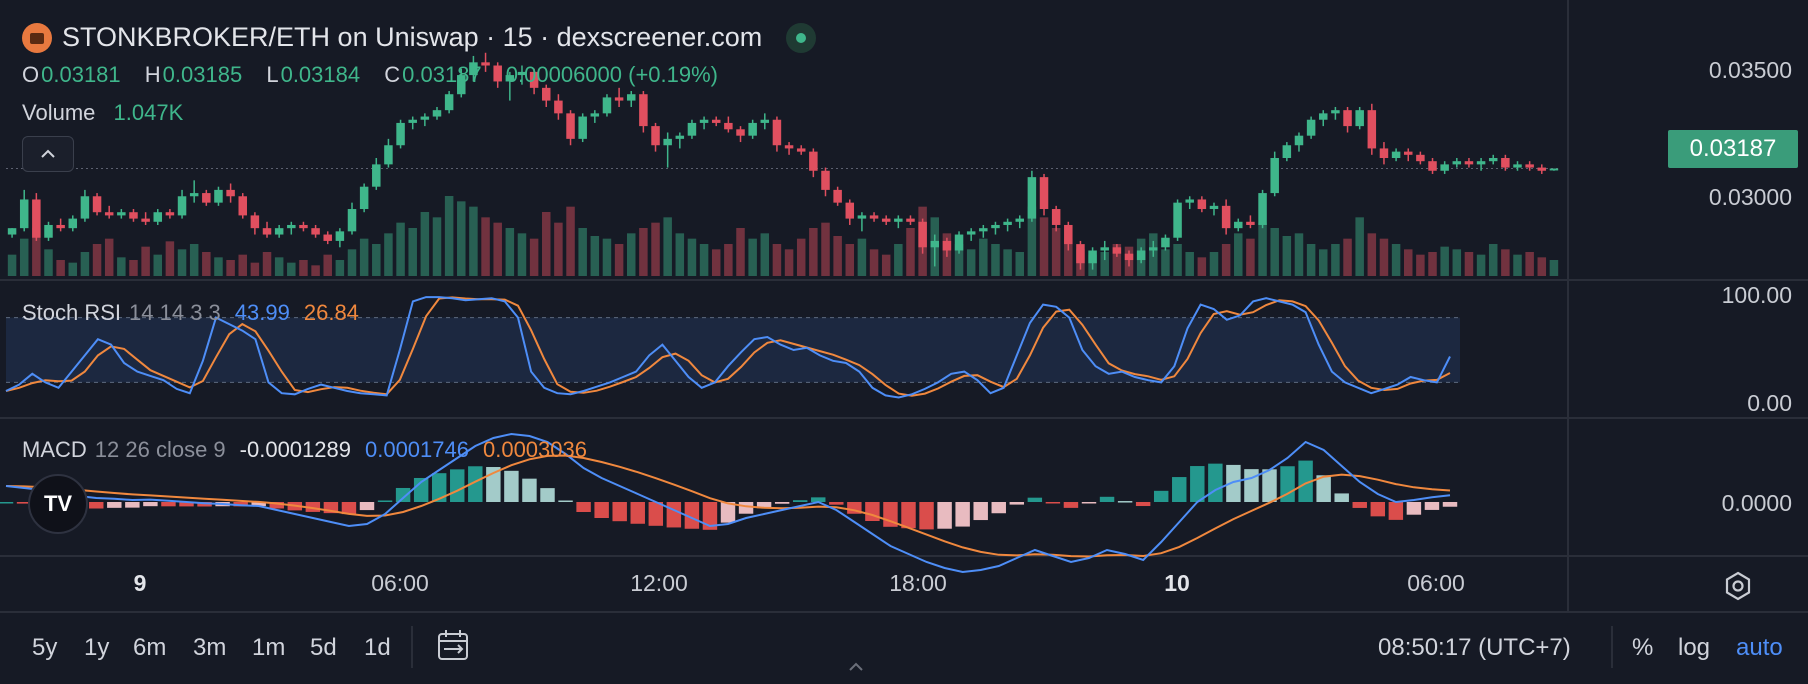  What do you see at coordinates (323, 648) in the screenshot?
I see `range-5d-button: 5d` at bounding box center [323, 648].